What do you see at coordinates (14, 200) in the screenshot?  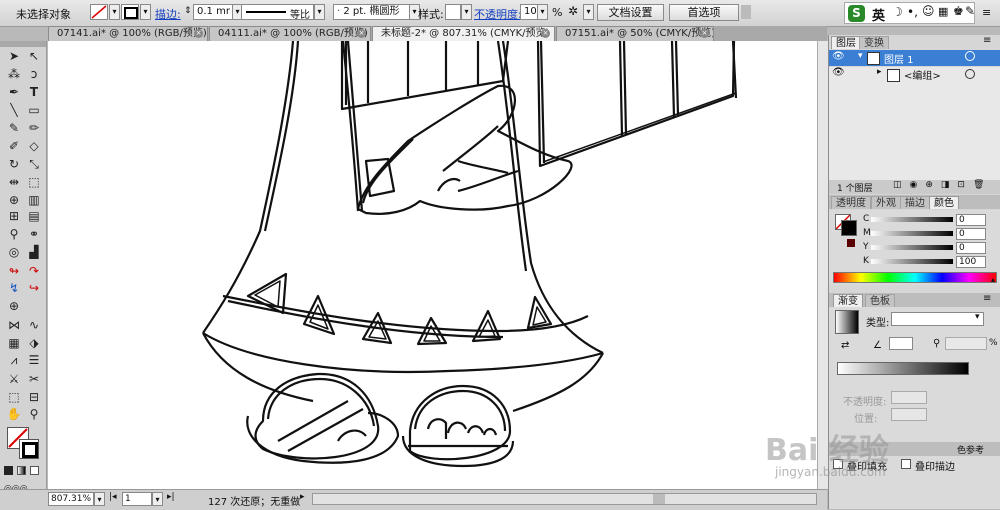 I see `shape-builder-tool-icon: ⊕` at bounding box center [14, 200].